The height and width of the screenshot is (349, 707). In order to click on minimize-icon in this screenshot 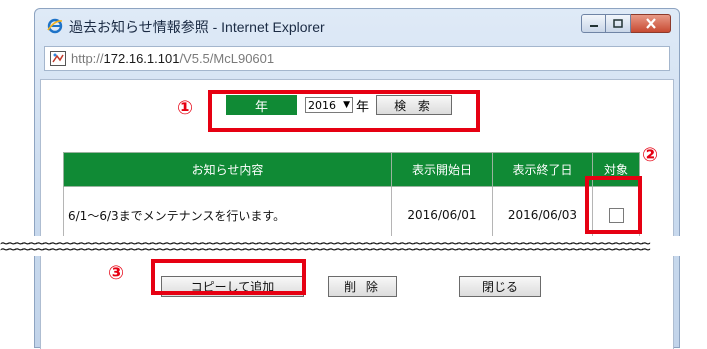, I will do `click(593, 25)`.